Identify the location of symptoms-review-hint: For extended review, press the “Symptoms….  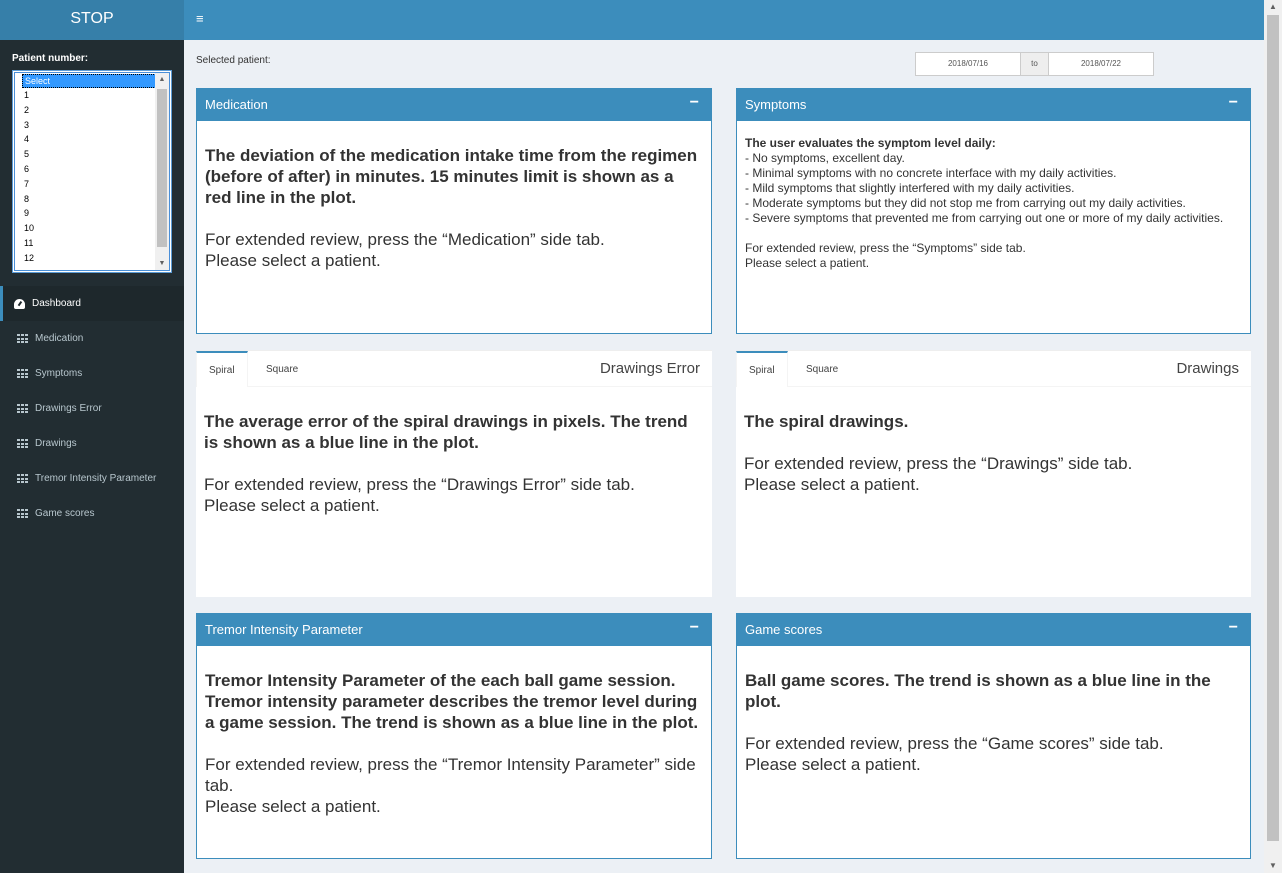
(885, 248).